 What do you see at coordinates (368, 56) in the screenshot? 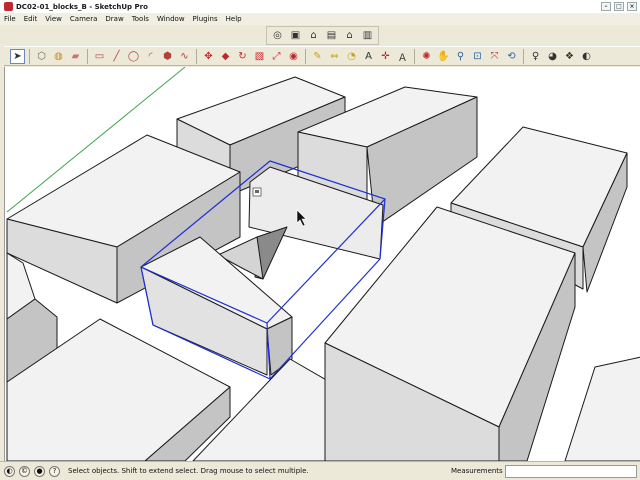
I see `text-icon: A` at bounding box center [368, 56].